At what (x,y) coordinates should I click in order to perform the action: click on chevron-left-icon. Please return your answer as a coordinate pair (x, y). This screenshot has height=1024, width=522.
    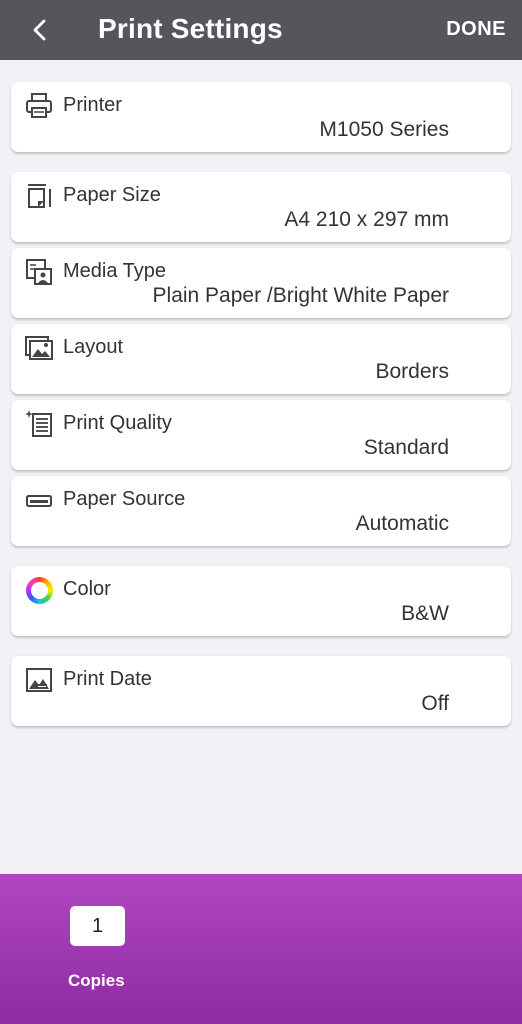
    Looking at the image, I should click on (39, 30).